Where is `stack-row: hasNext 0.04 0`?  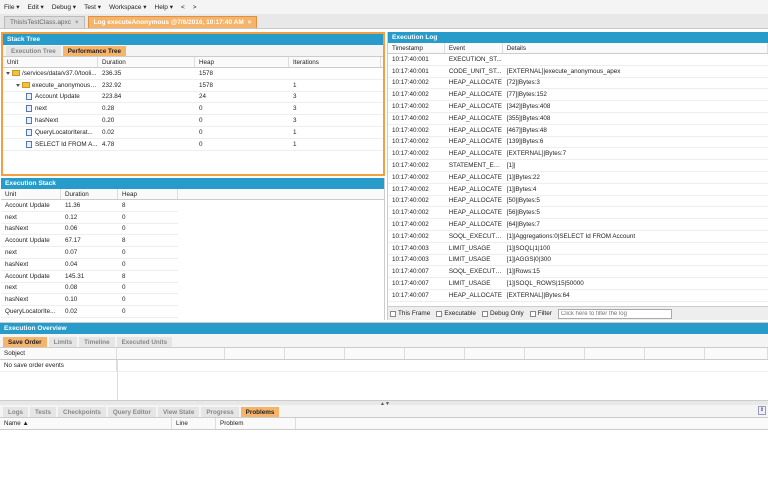 stack-row: hasNext 0.04 0 is located at coordinates (89, 265).